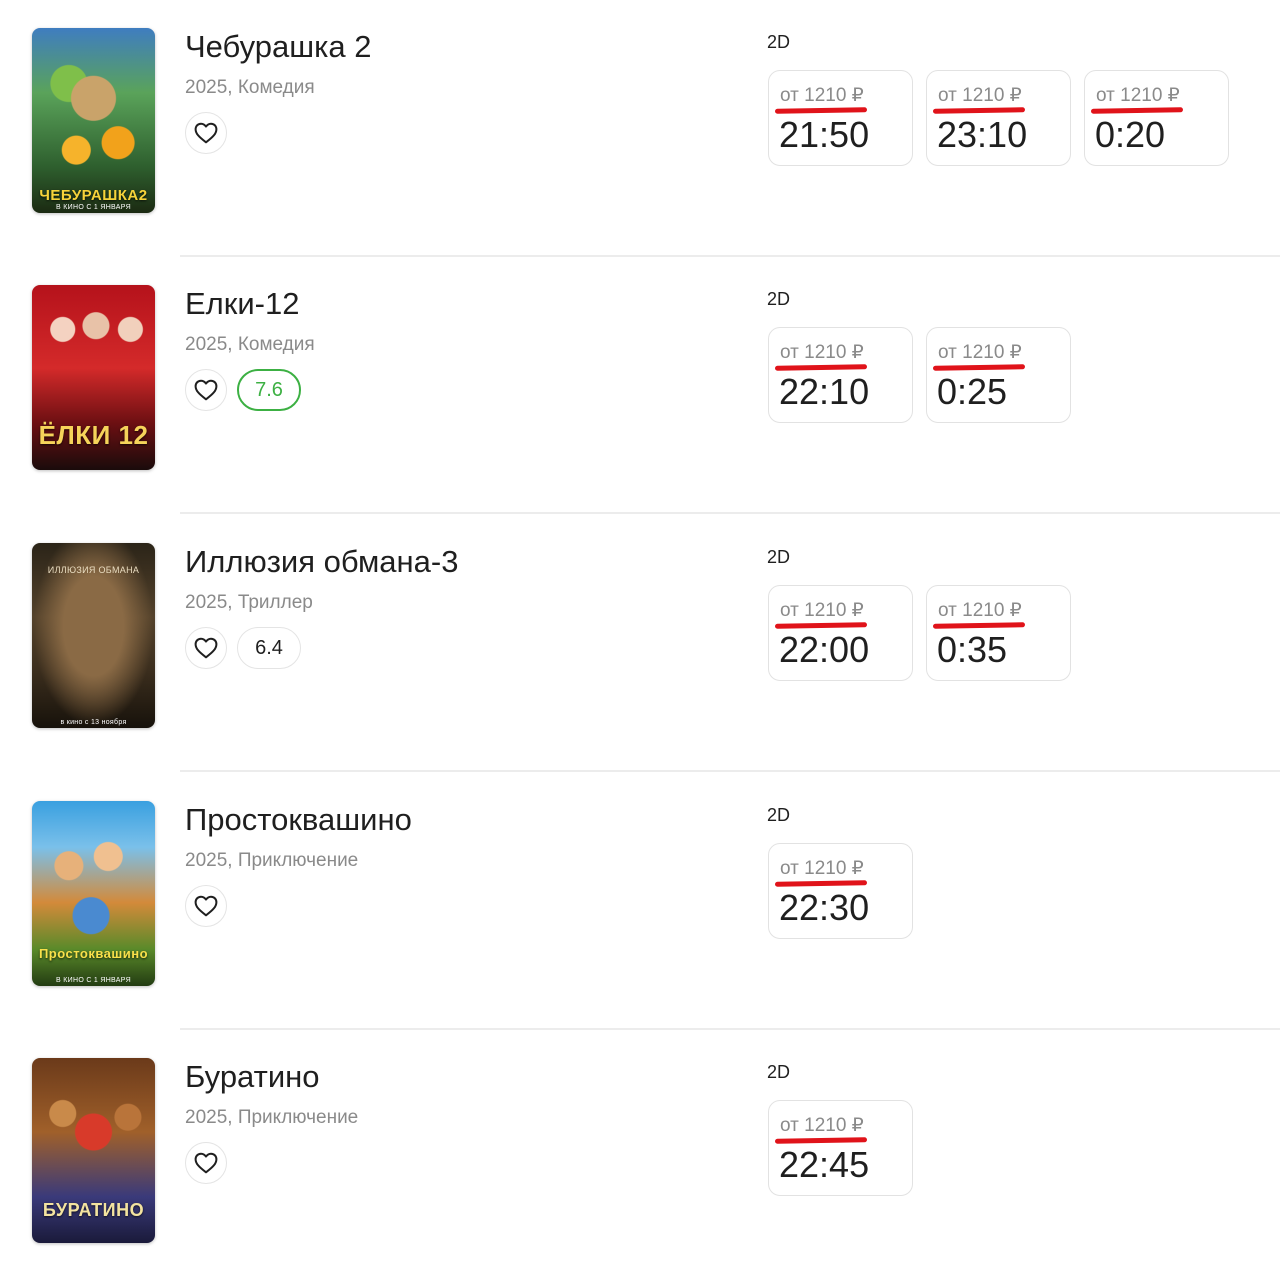 The height and width of the screenshot is (1287, 1280). What do you see at coordinates (242, 304) in the screenshot?
I see `movie-title: Елки-12` at bounding box center [242, 304].